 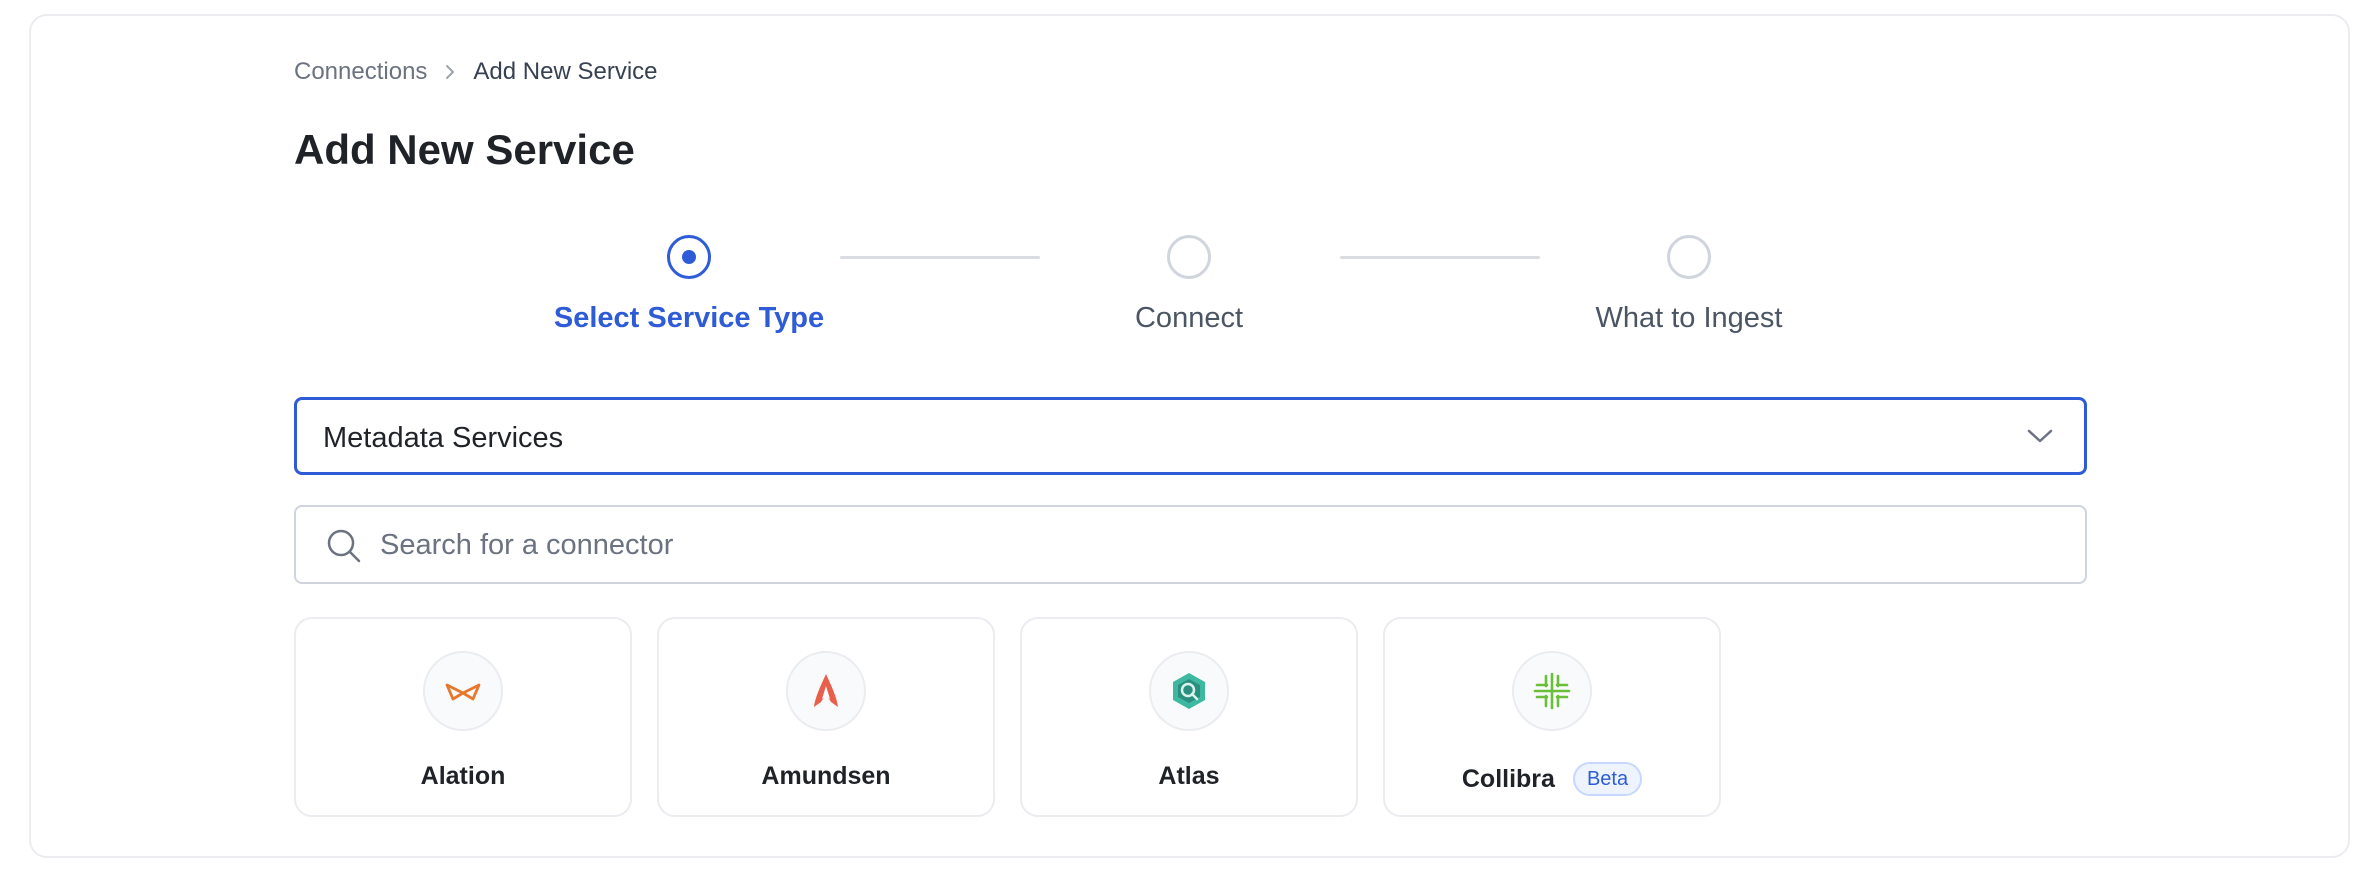 I want to click on breadcrumb: Connections Add New Service, so click(x=476, y=72).